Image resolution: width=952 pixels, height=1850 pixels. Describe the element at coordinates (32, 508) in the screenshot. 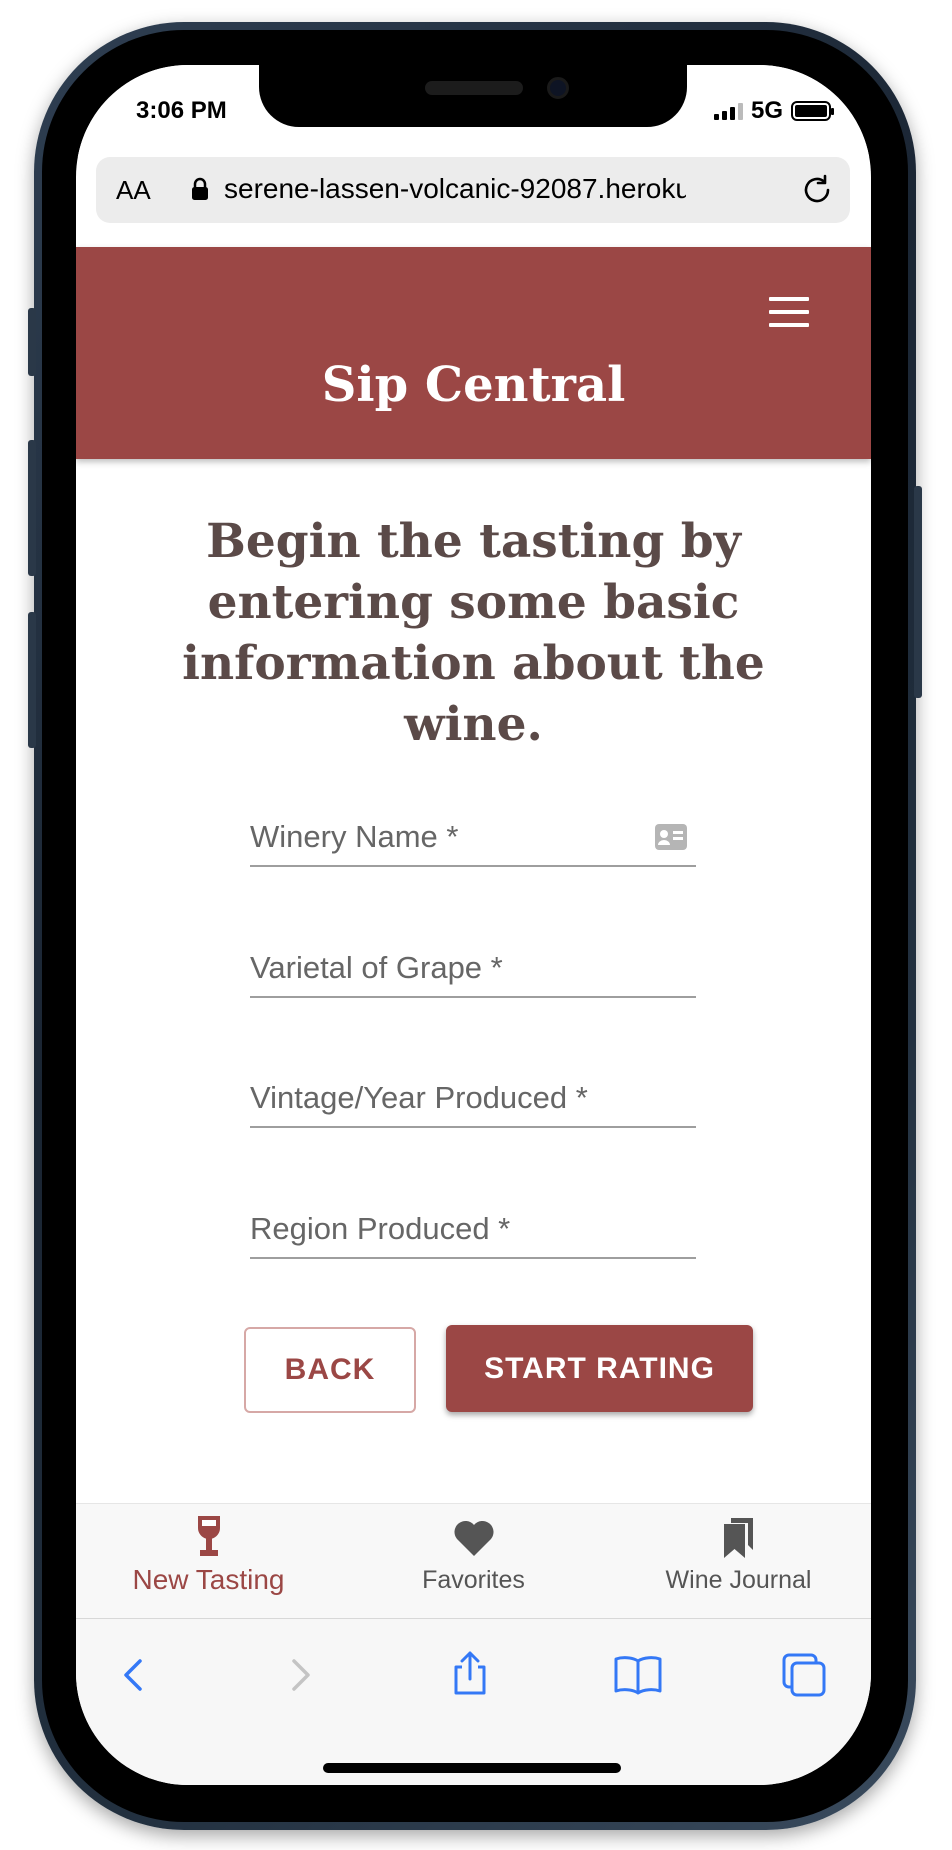

I see `volume-up-button` at that location.